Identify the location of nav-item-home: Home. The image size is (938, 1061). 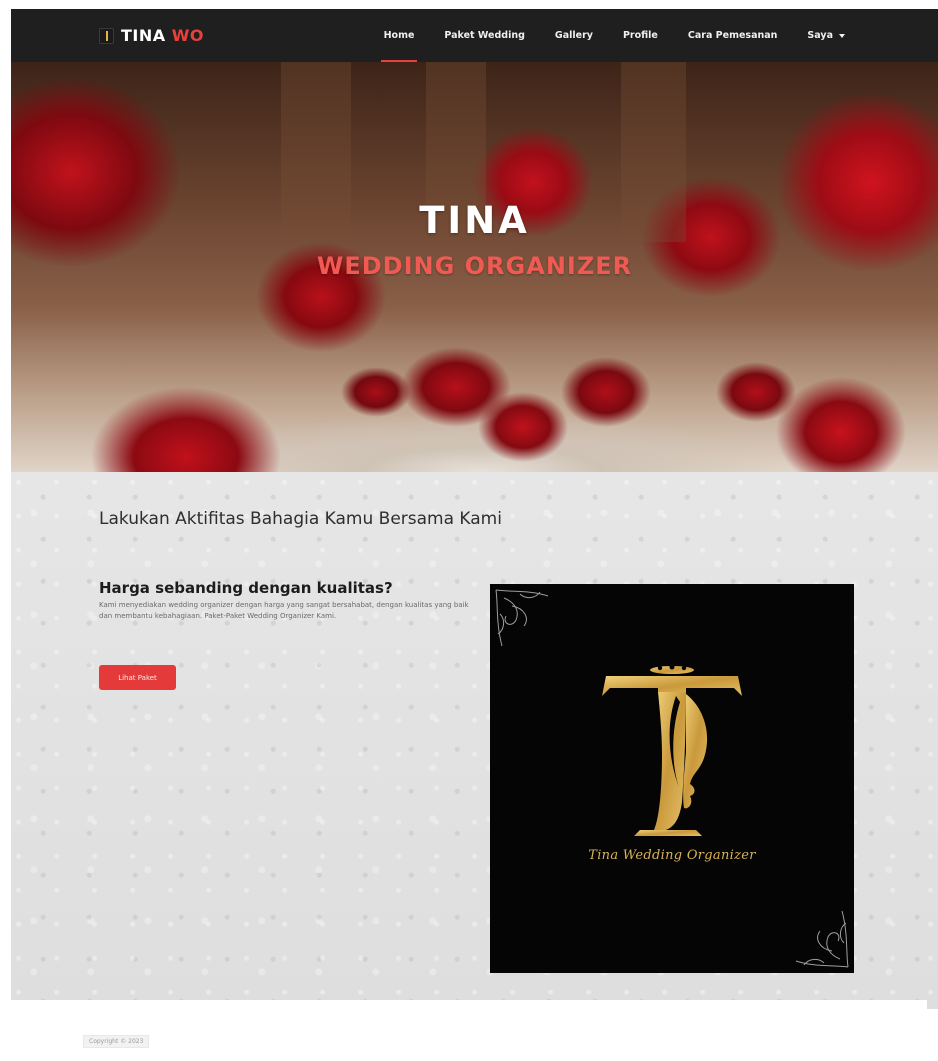
(399, 35).